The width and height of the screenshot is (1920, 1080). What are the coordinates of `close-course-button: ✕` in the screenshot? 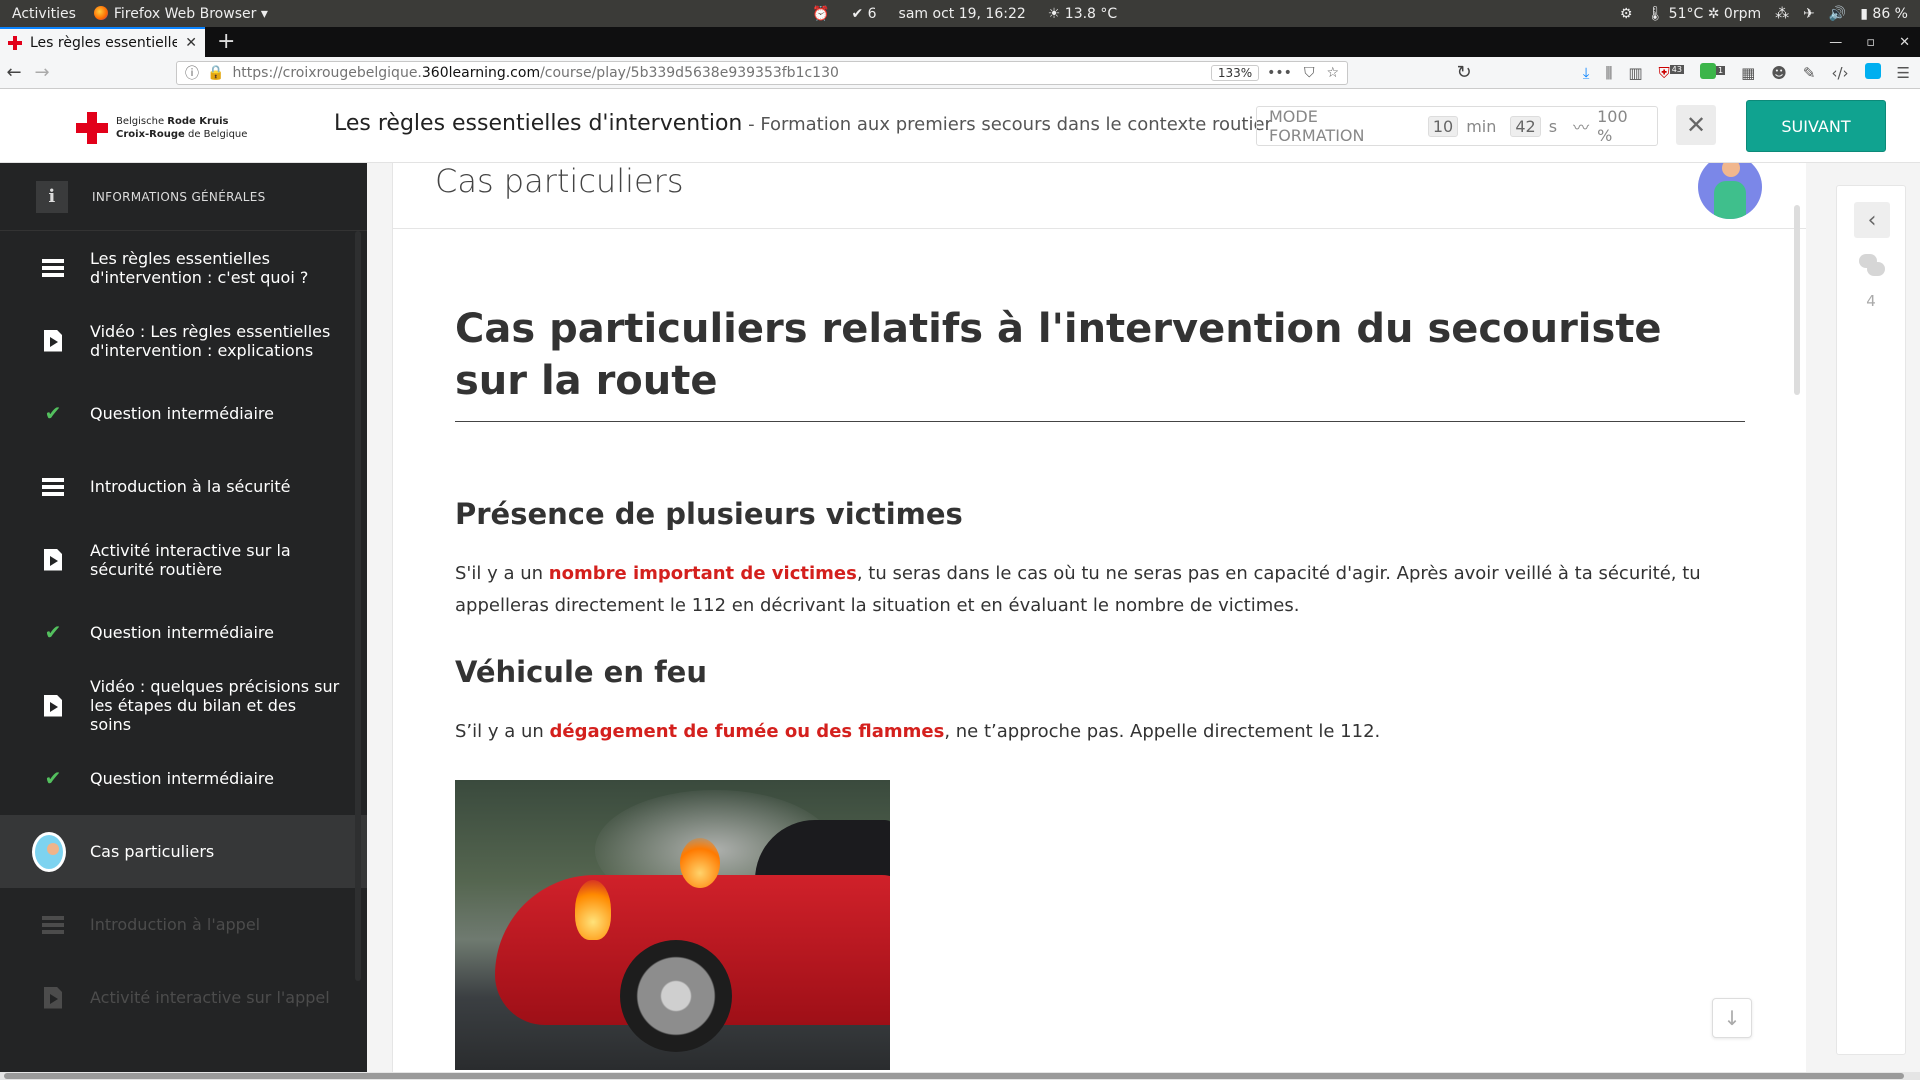 It's located at (1696, 125).